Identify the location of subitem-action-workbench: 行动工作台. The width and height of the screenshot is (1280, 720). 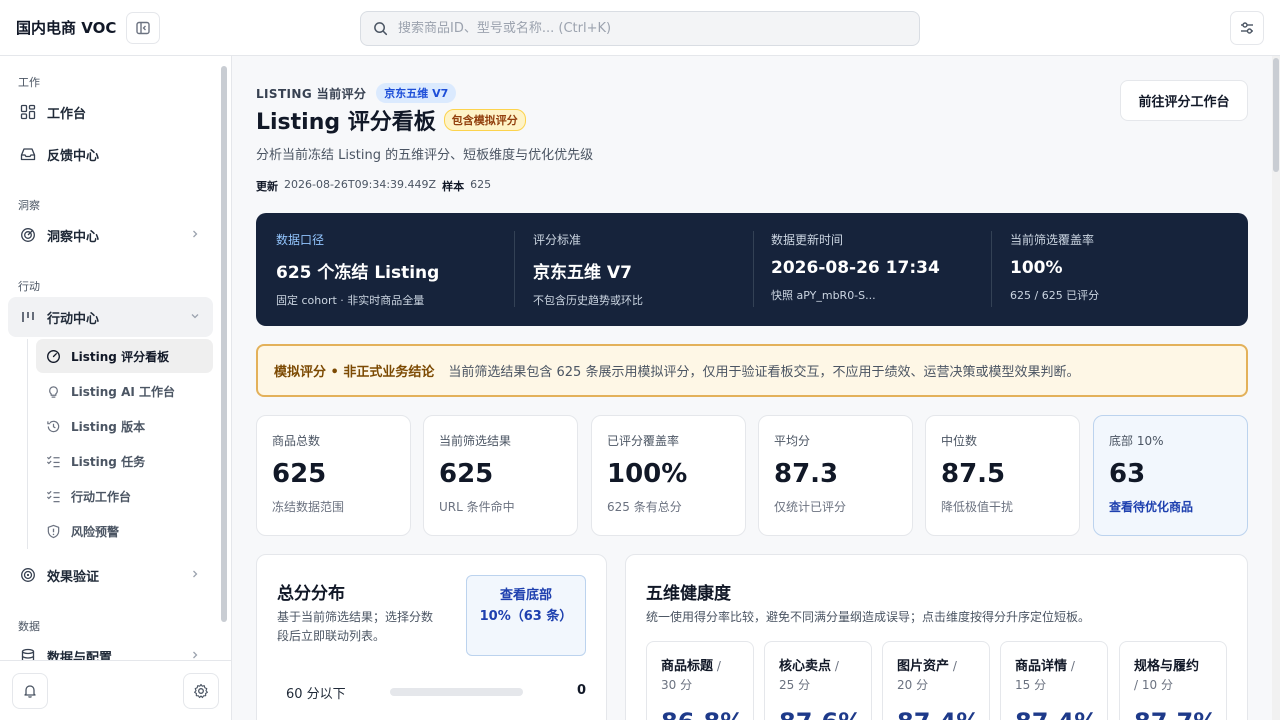
(124, 496).